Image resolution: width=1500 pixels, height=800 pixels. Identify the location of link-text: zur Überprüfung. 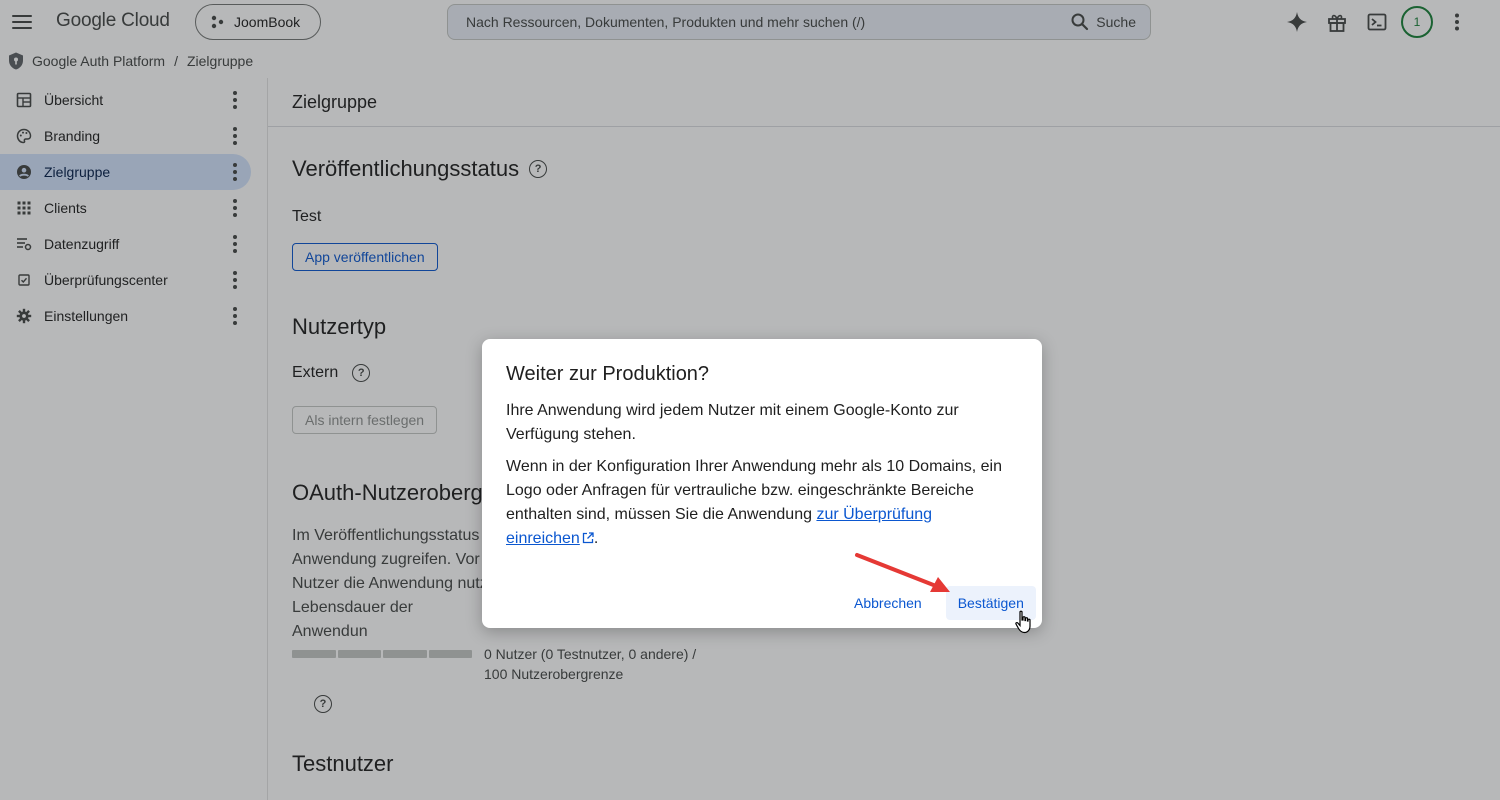
(874, 514).